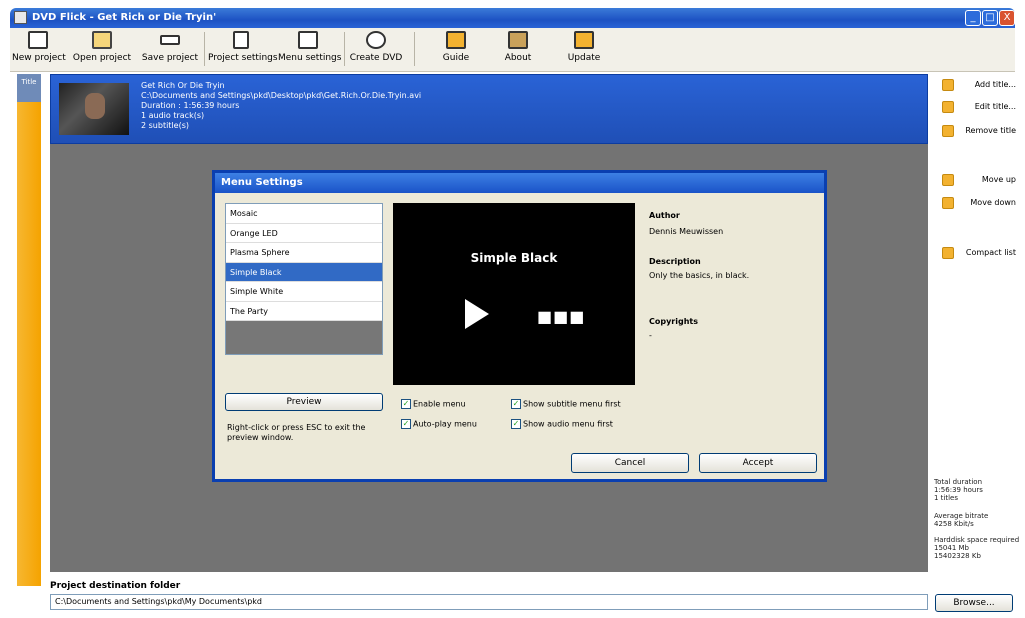 The height and width of the screenshot is (618, 1025). I want to click on open-project-label: Open project, so click(102, 58).